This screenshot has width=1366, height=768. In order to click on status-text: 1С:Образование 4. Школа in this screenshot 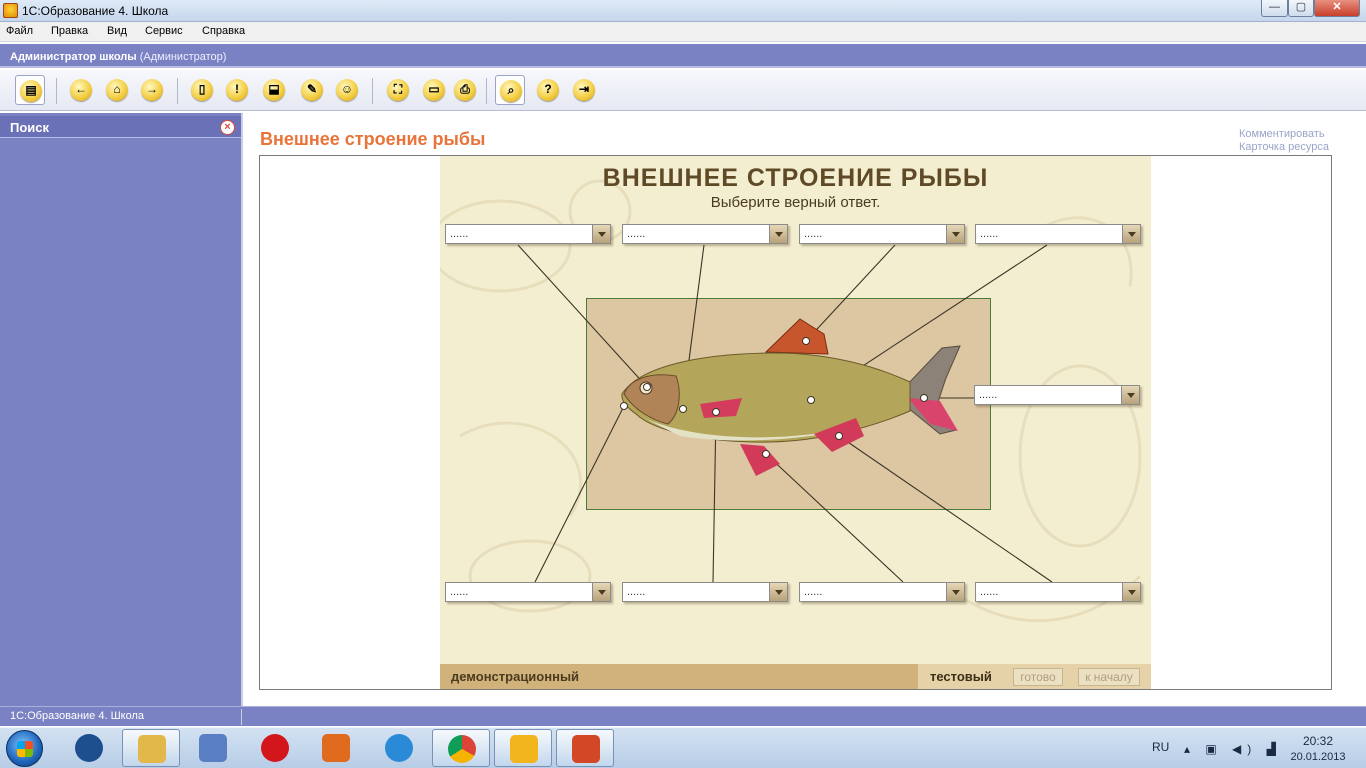, I will do `click(77, 716)`.